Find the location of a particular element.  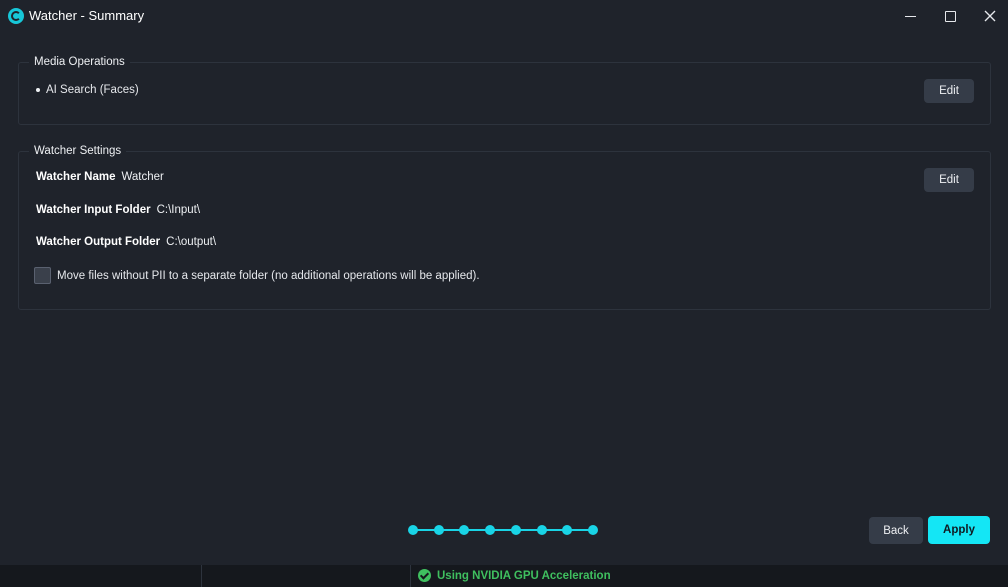

media-operation-item: AI Search (Faces) is located at coordinates (87, 90).